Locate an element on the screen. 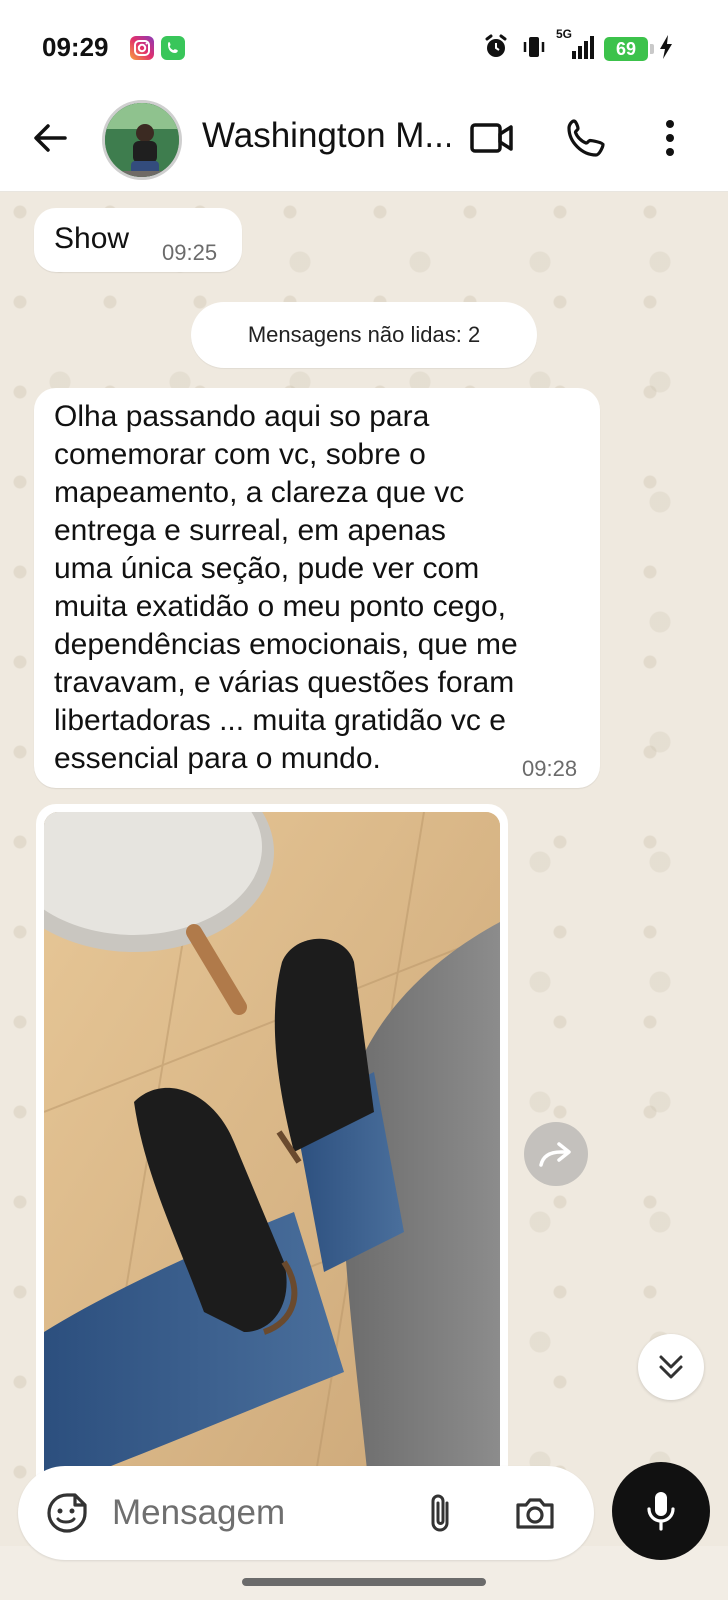  scroll-to-bottom-button is located at coordinates (671, 1367).